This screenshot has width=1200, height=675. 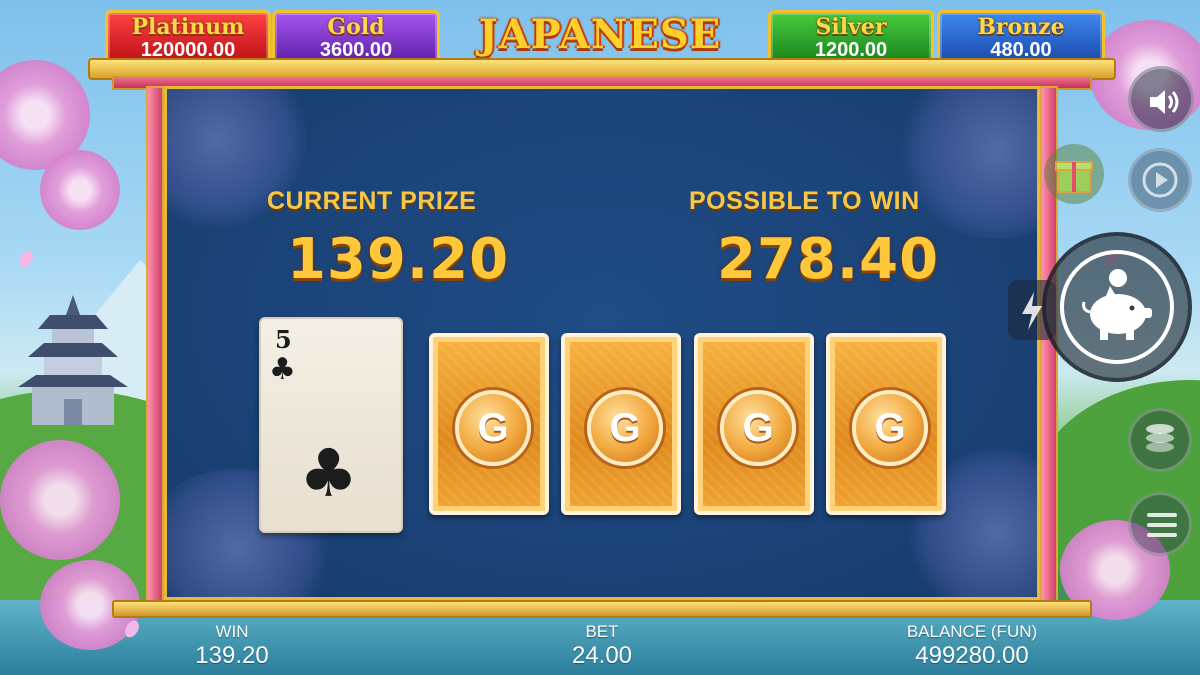 I want to click on sound-button, so click(x=1161, y=99).